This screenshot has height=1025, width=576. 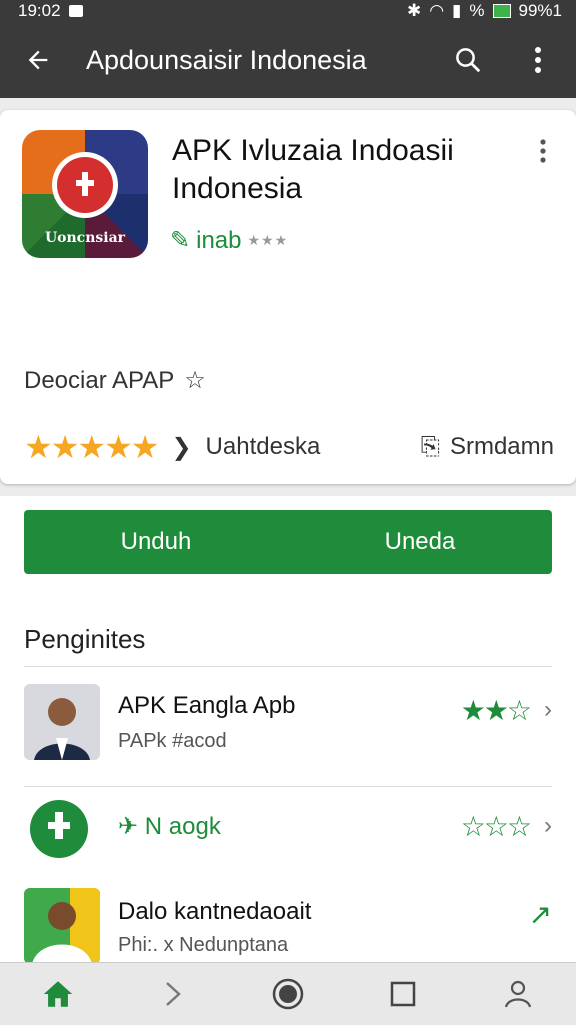 I want to click on install-button: Unduh Uneda, so click(x=288, y=542).